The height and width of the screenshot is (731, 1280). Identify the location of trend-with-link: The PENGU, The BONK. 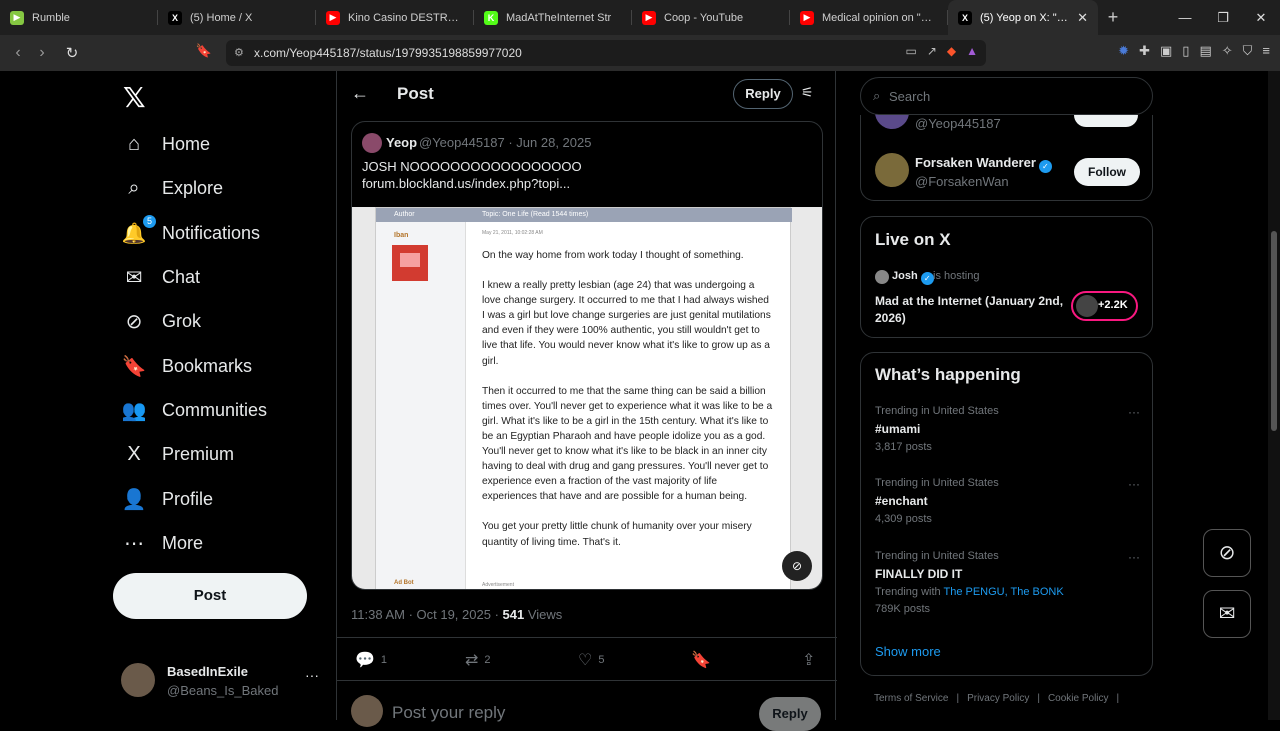
(1003, 592).